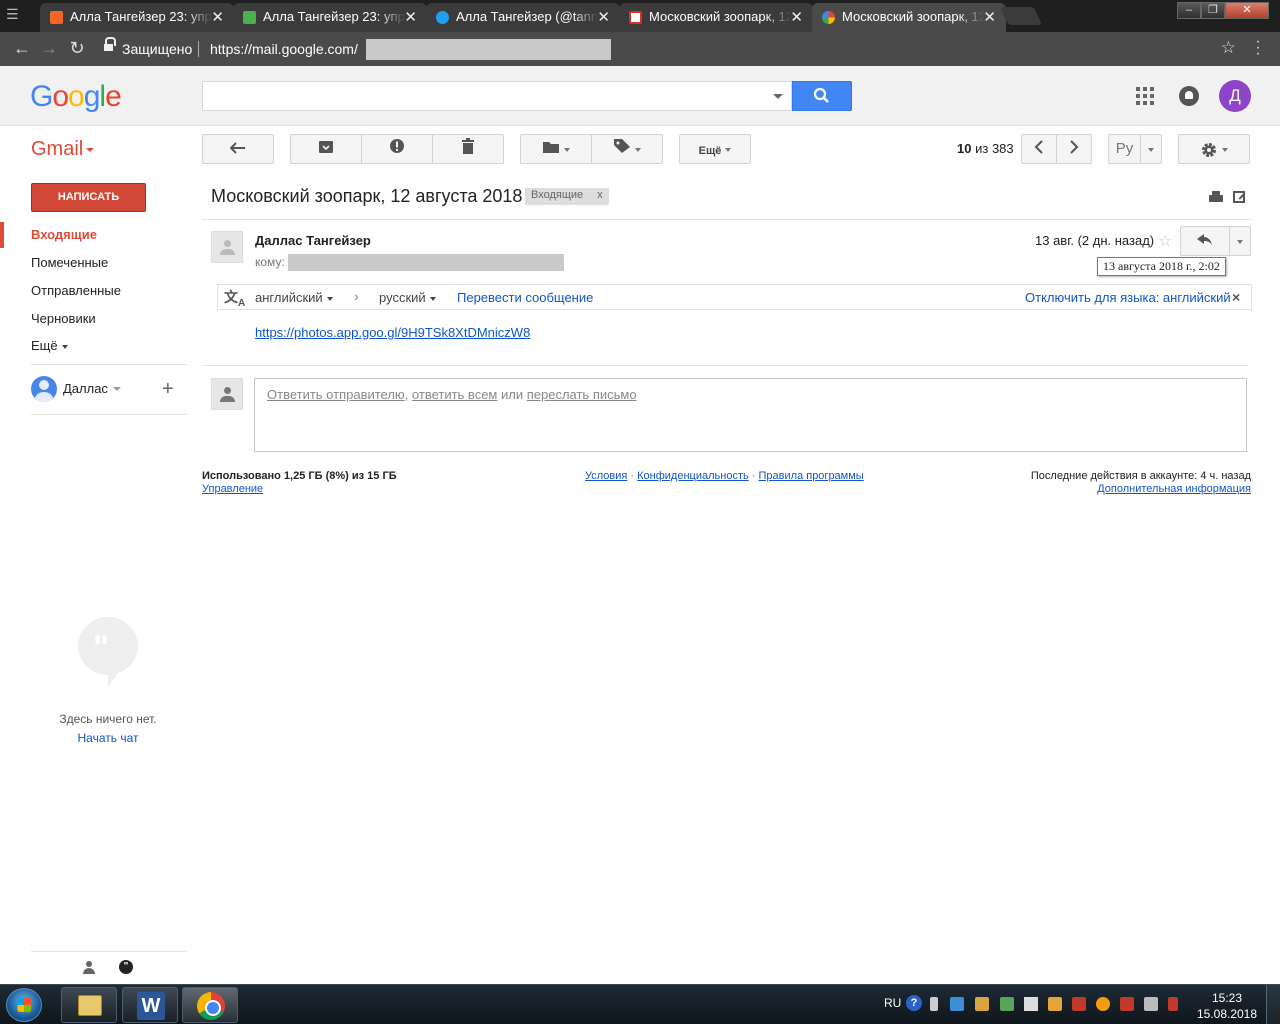 The width and height of the screenshot is (1280, 1024). Describe the element at coordinates (336, 394) in the screenshot. I see `reply-link: Ответить отправителю` at that location.